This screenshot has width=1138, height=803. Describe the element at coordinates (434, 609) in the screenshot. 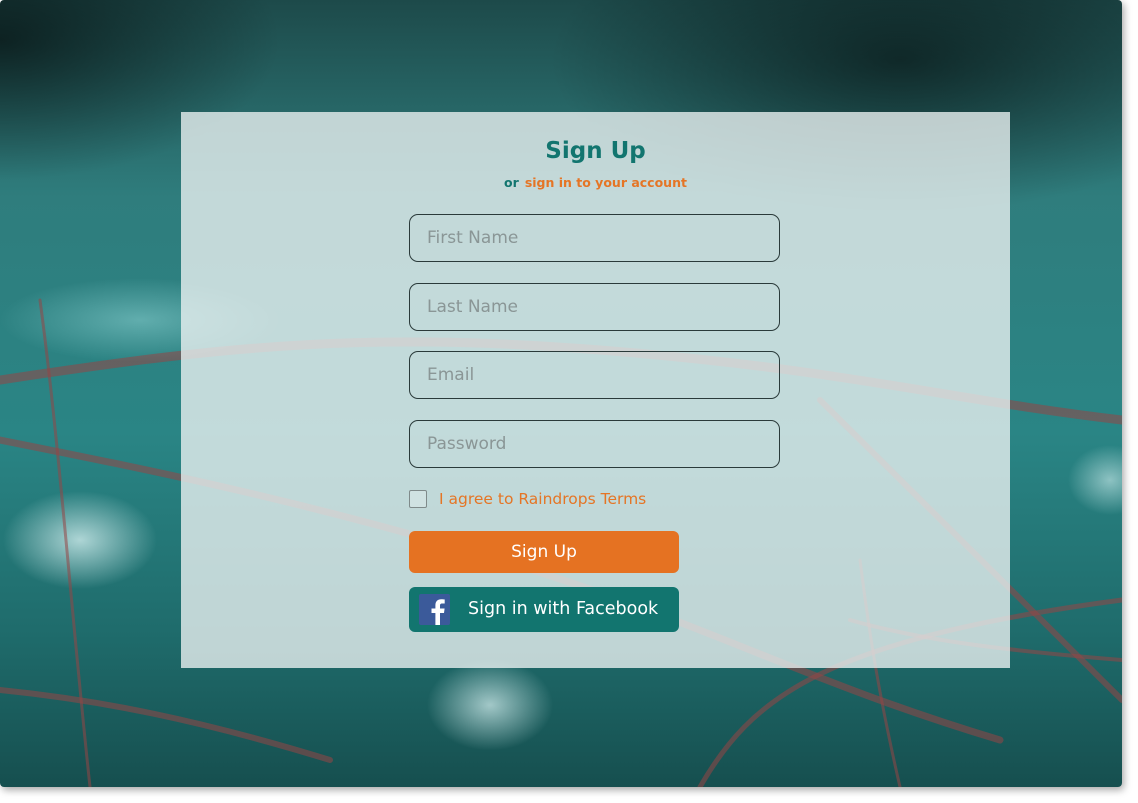

I see `facebook-icon` at that location.